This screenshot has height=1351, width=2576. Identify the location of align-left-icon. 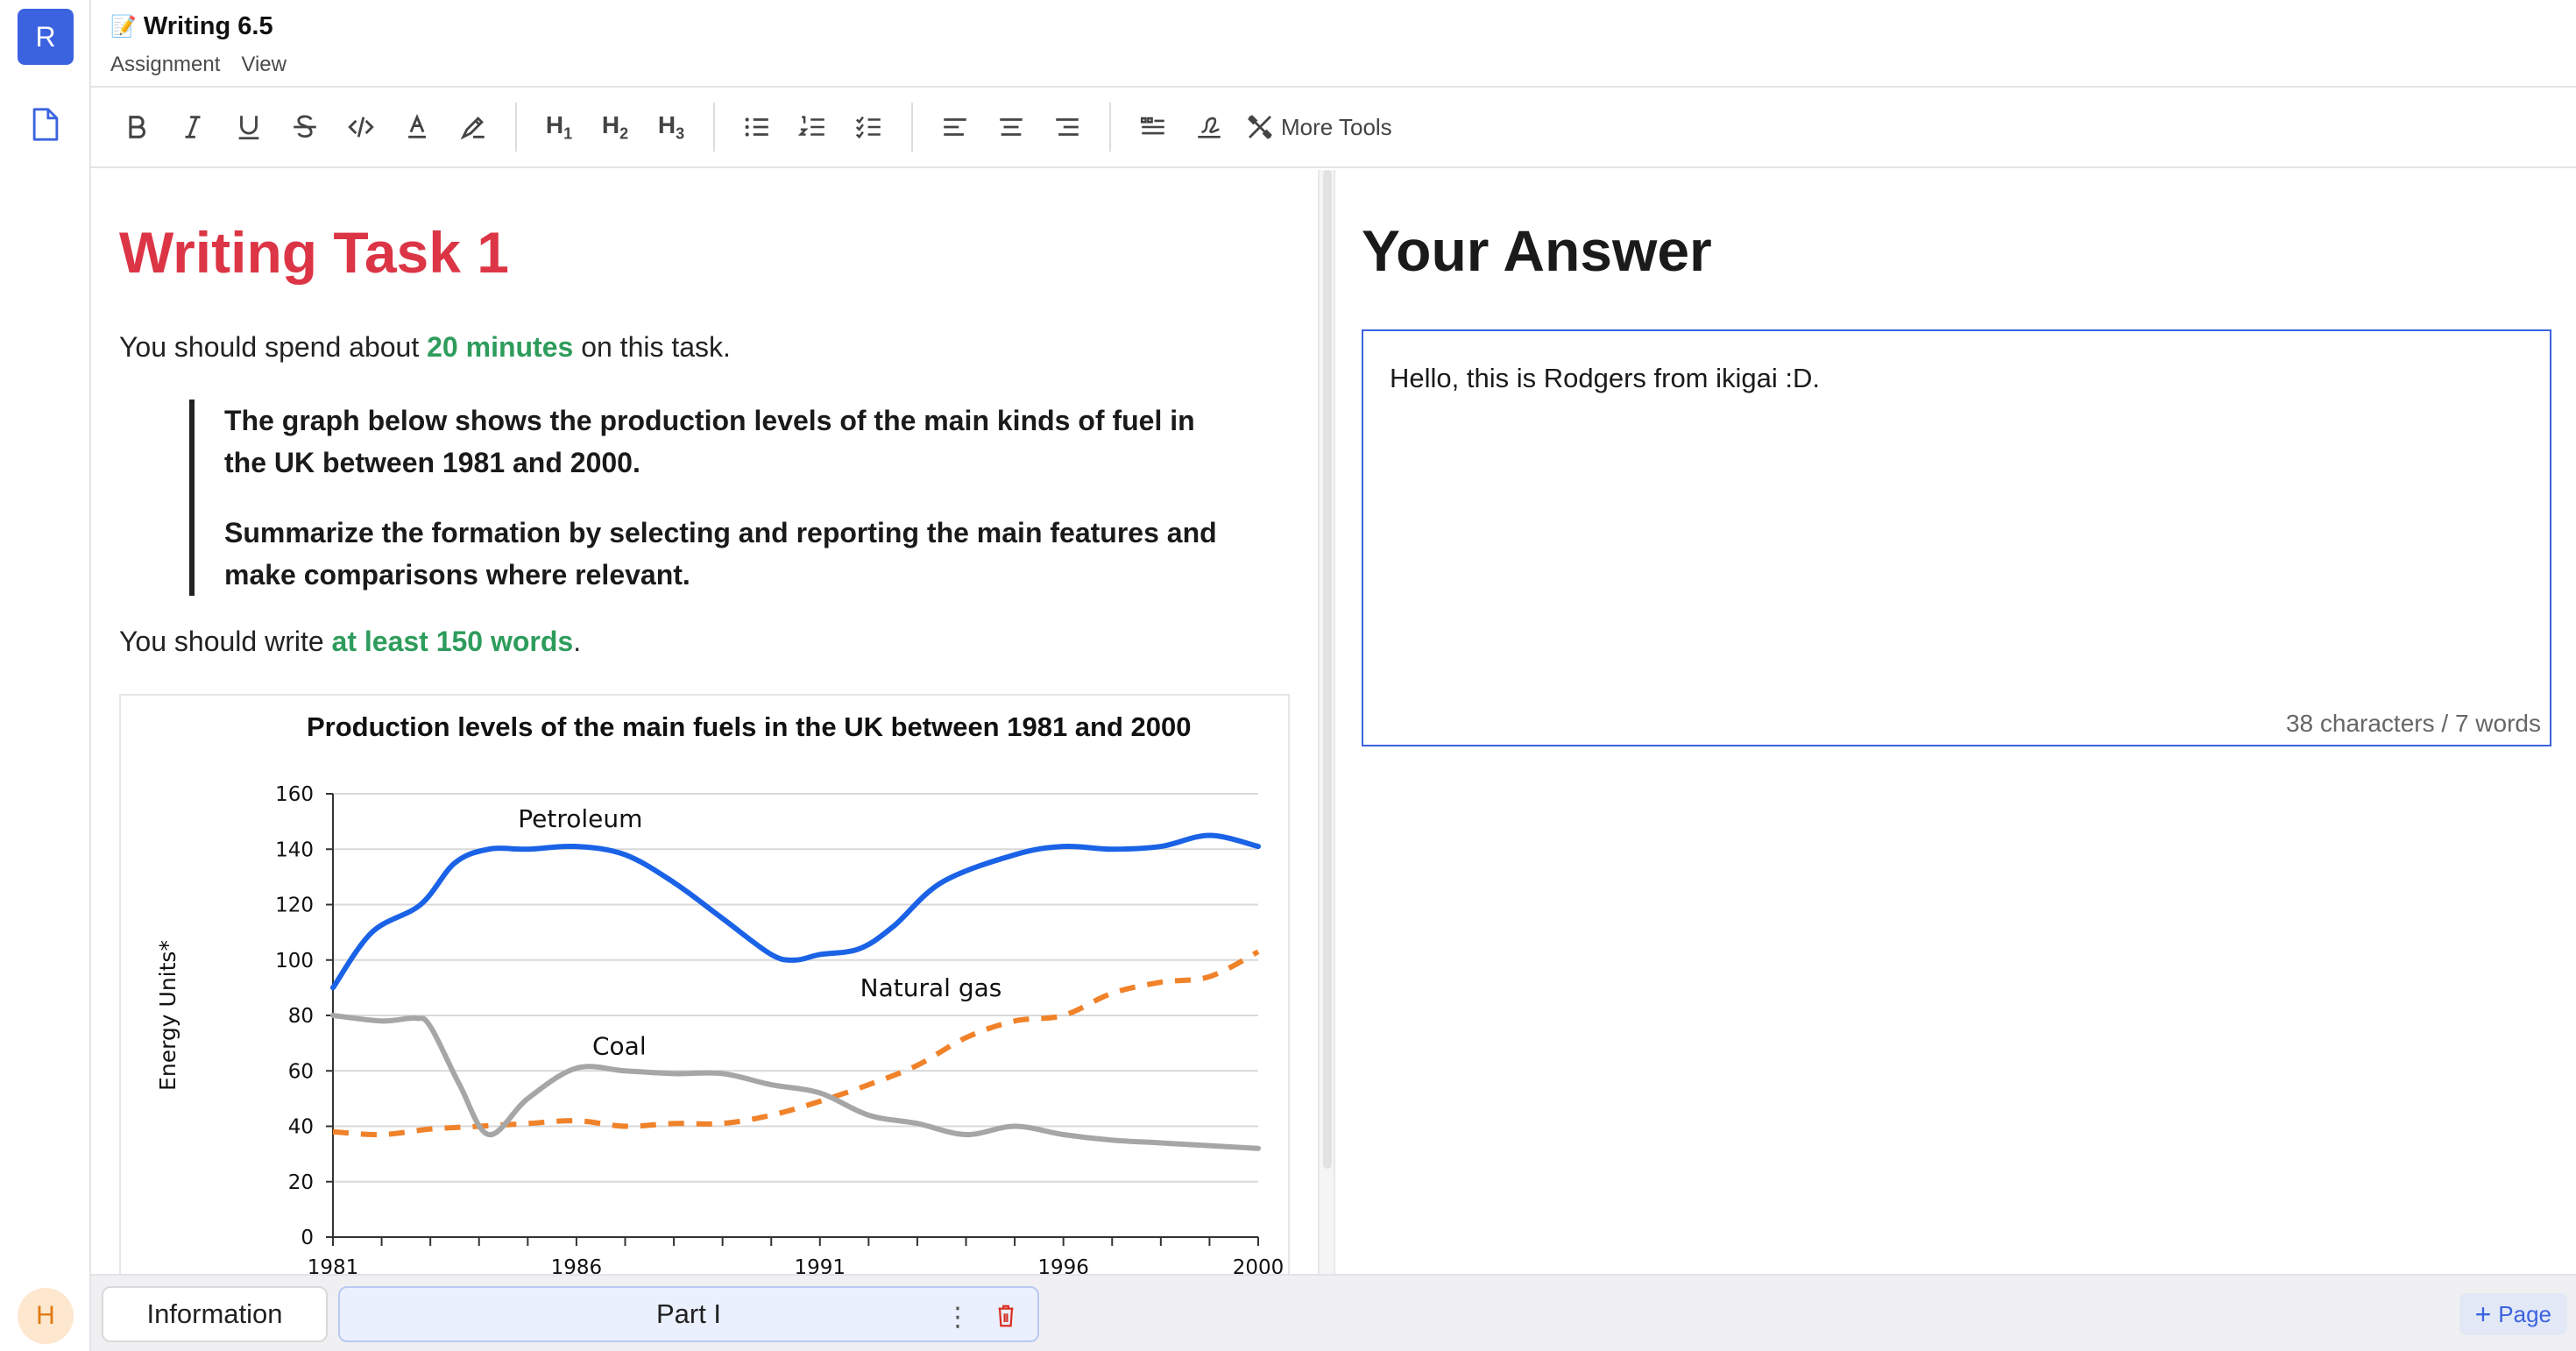
(955, 127).